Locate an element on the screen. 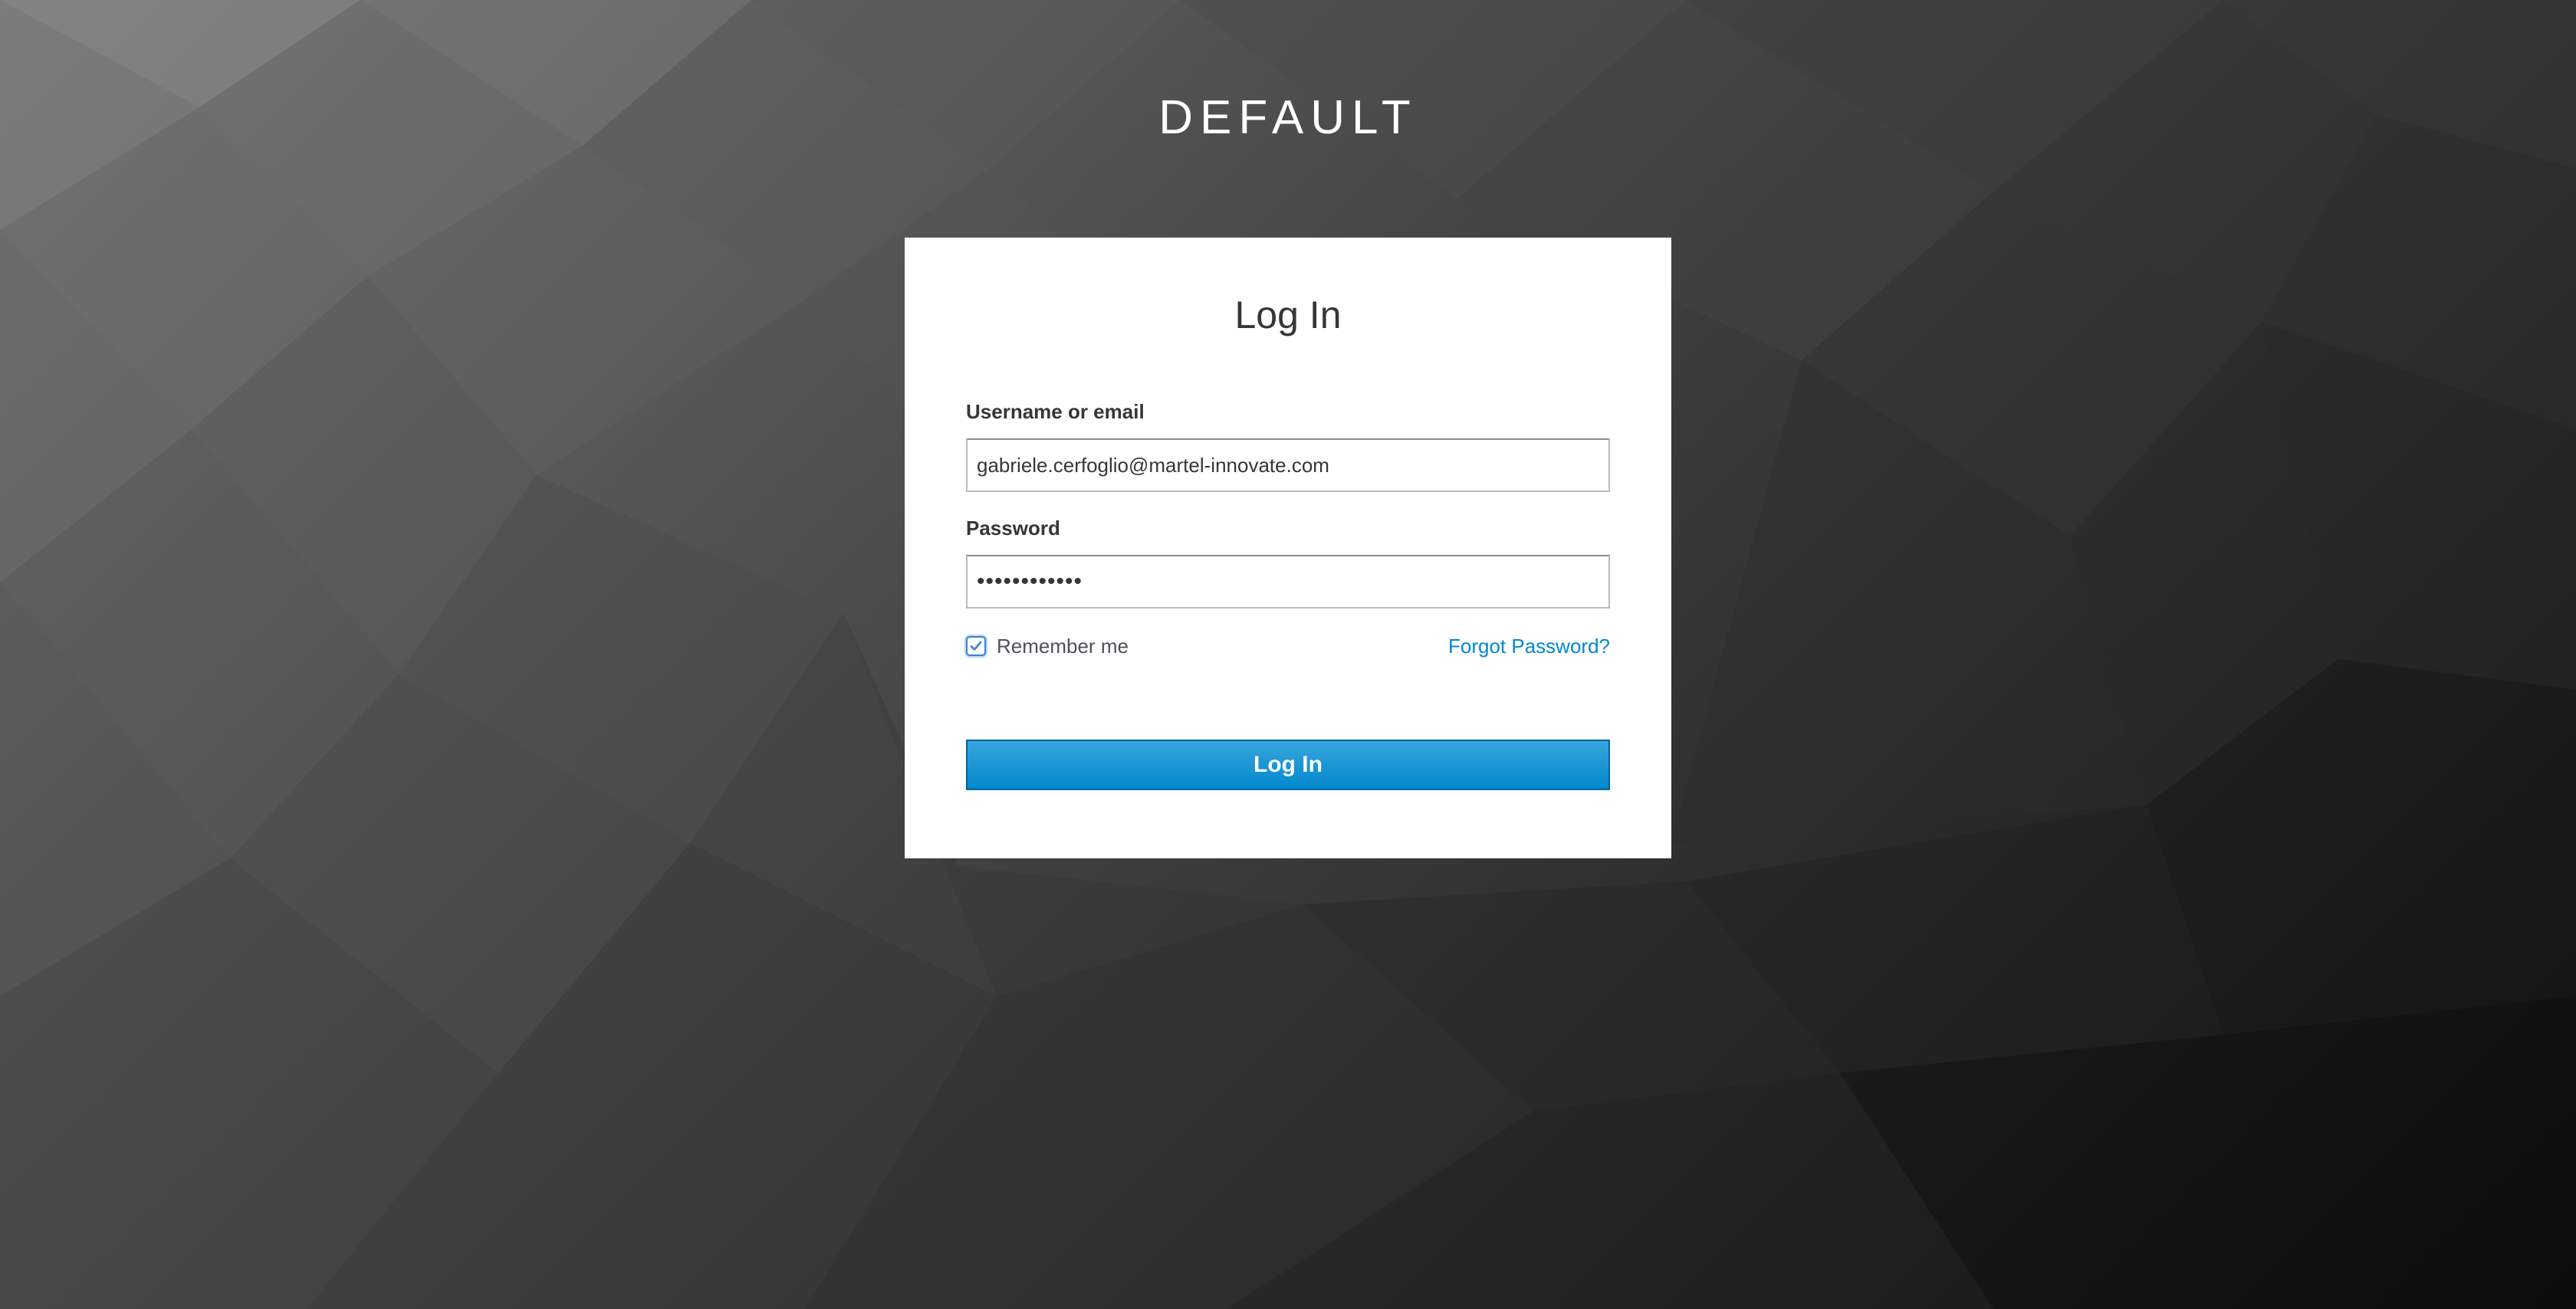  remember-me-label: Remember me is located at coordinates (1063, 646).